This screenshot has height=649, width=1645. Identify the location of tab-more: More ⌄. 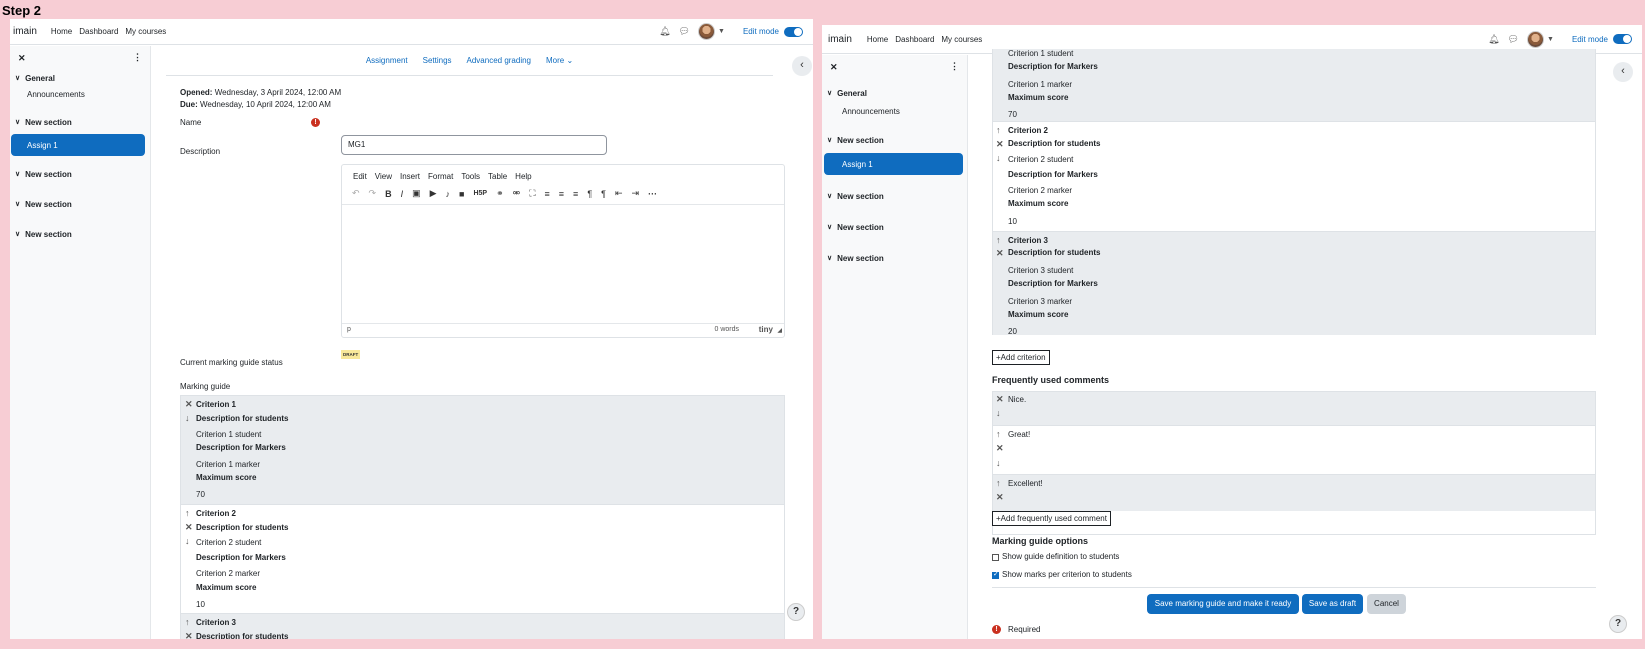
(559, 60).